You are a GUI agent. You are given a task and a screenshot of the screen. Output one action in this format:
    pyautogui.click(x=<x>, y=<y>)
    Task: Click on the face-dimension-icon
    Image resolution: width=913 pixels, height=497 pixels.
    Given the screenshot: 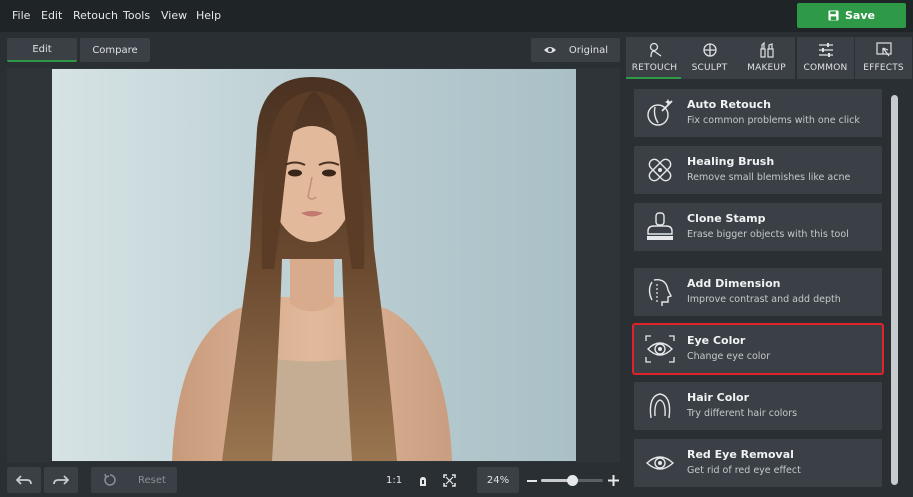 What is the action you would take?
    pyautogui.click(x=660, y=292)
    